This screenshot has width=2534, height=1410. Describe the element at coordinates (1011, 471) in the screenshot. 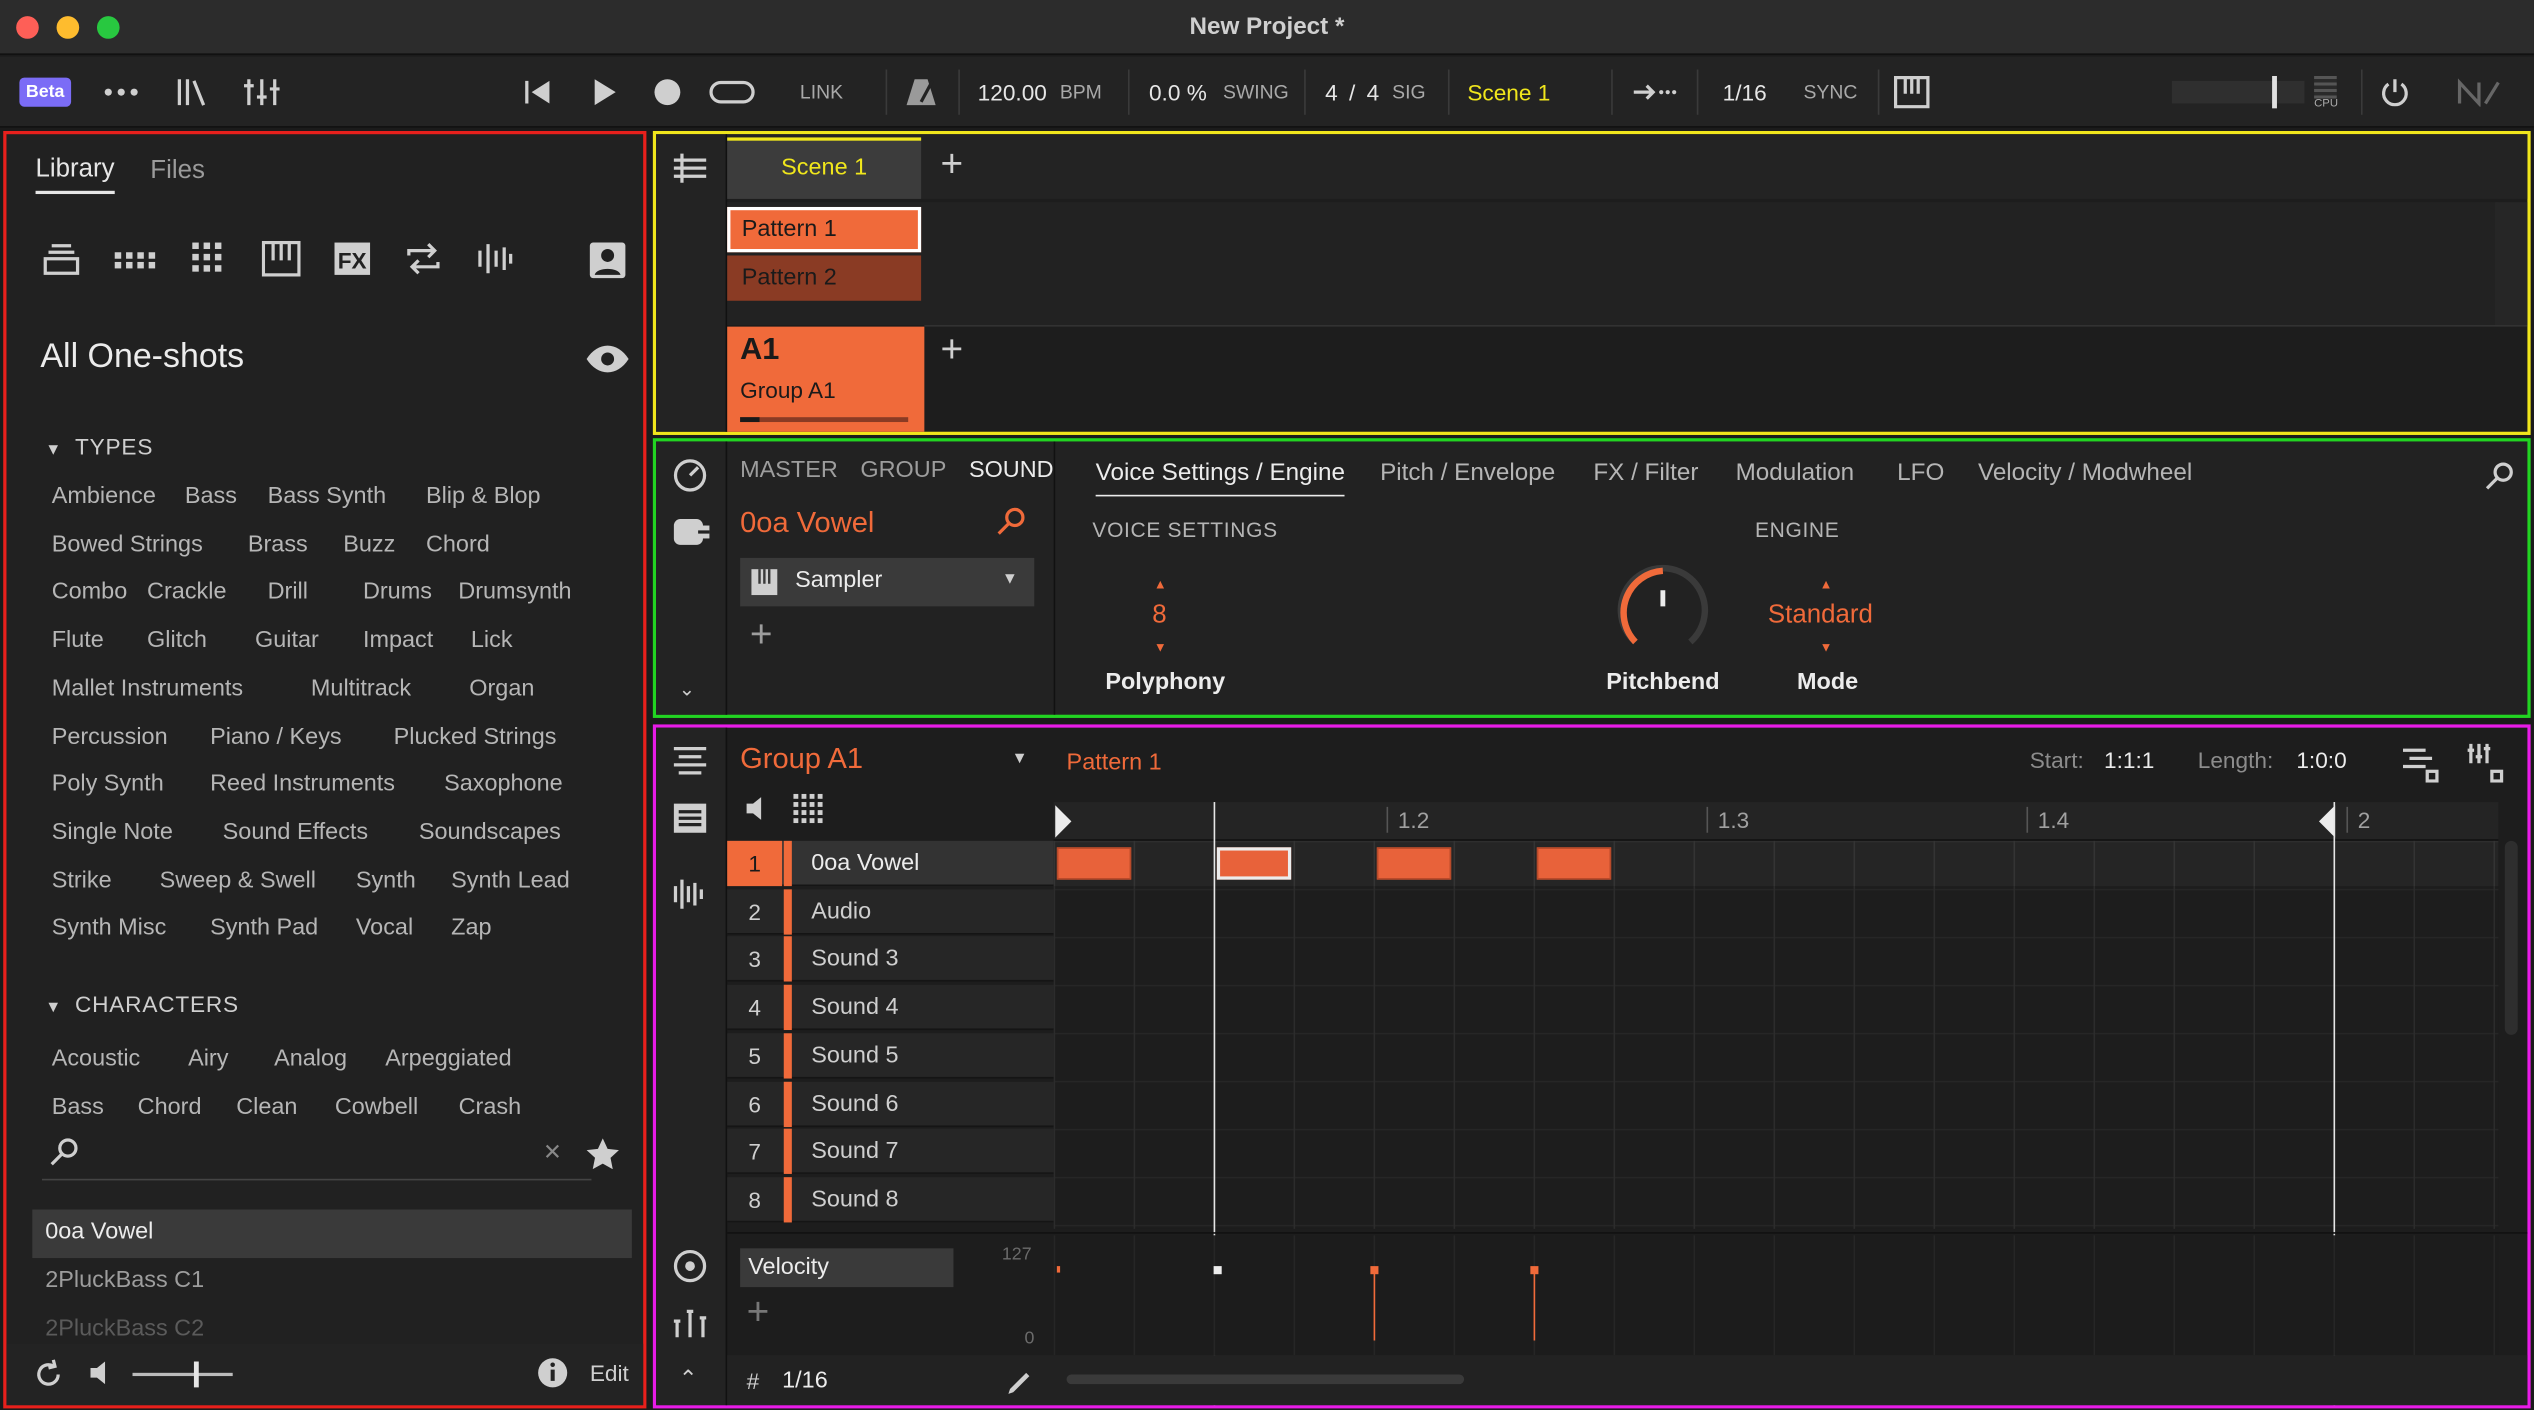

I see `tab-sound: SOUND` at that location.